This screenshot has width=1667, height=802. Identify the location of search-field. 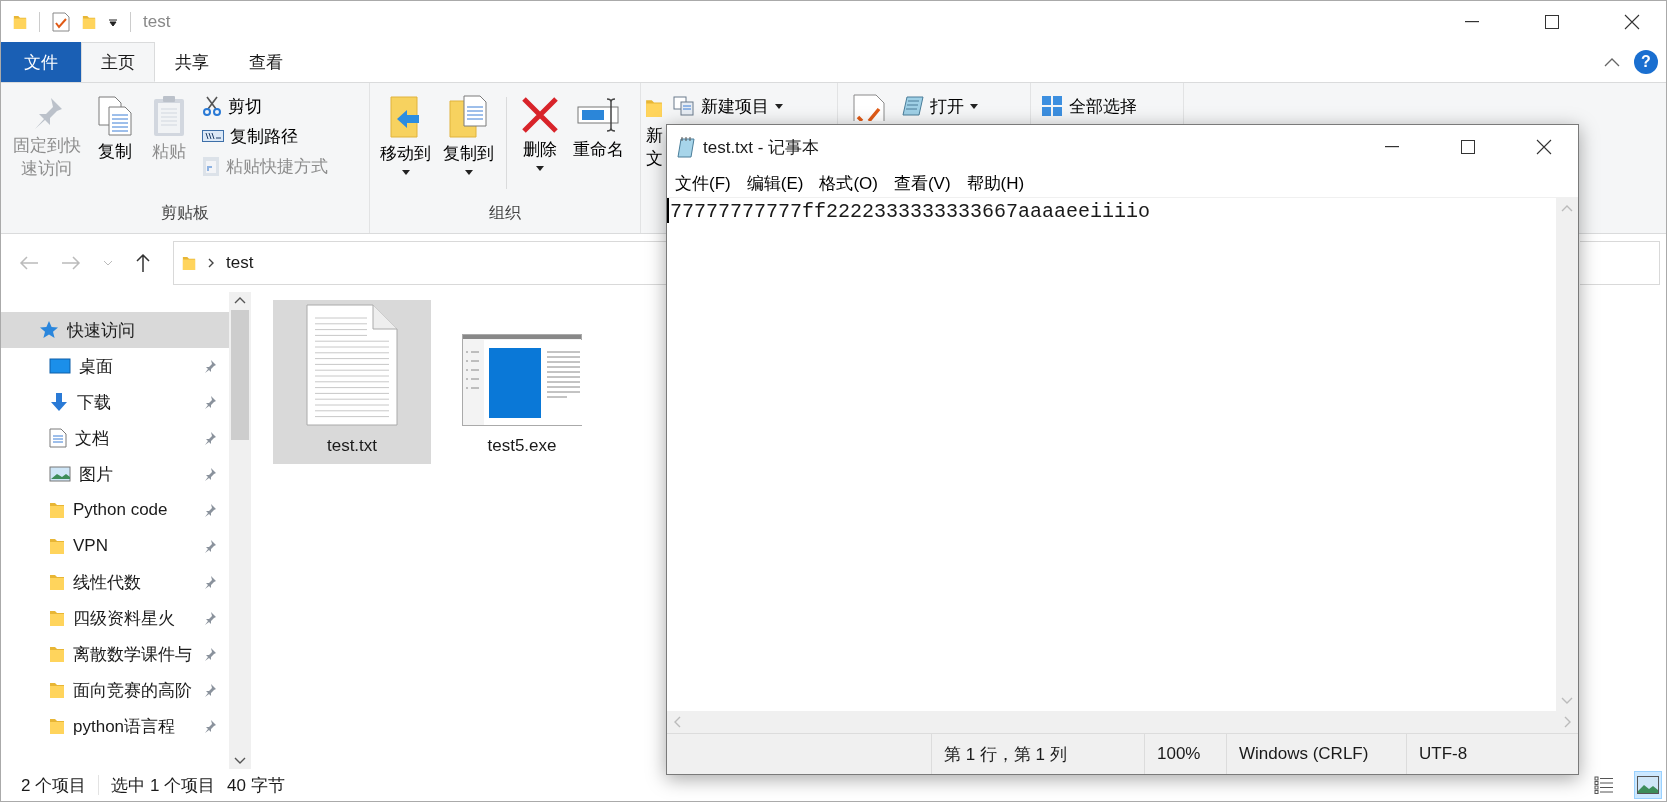
(1620, 263).